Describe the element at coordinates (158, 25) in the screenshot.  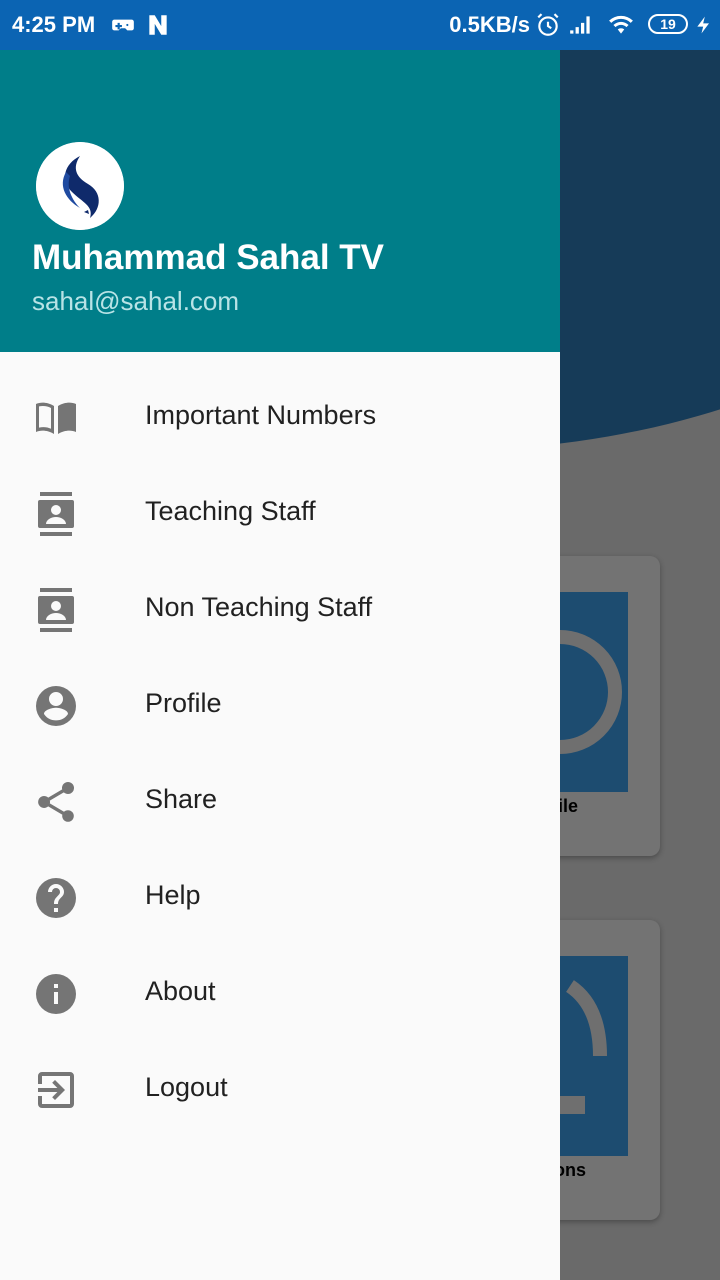
I see `n-icon` at that location.